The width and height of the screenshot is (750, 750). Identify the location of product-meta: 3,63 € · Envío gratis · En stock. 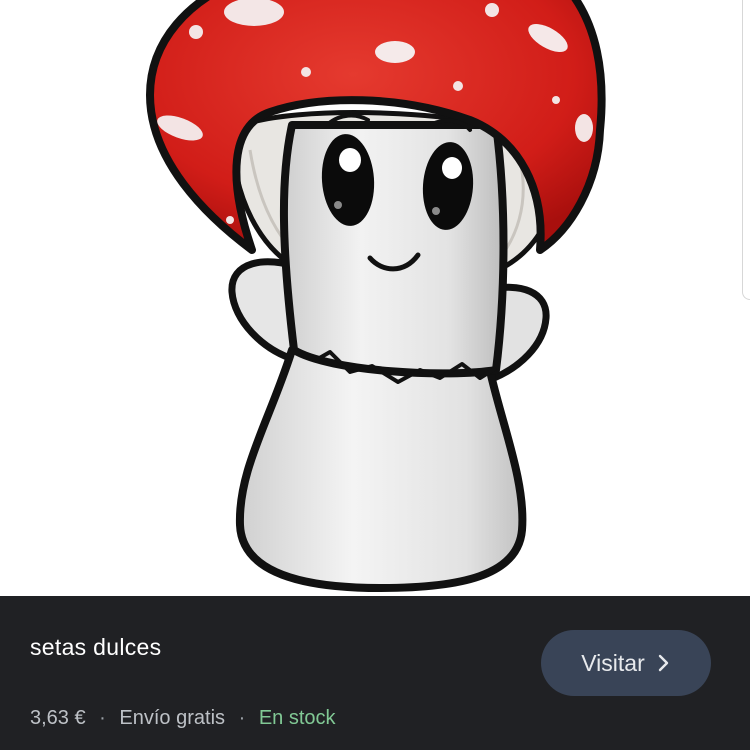
(183, 718).